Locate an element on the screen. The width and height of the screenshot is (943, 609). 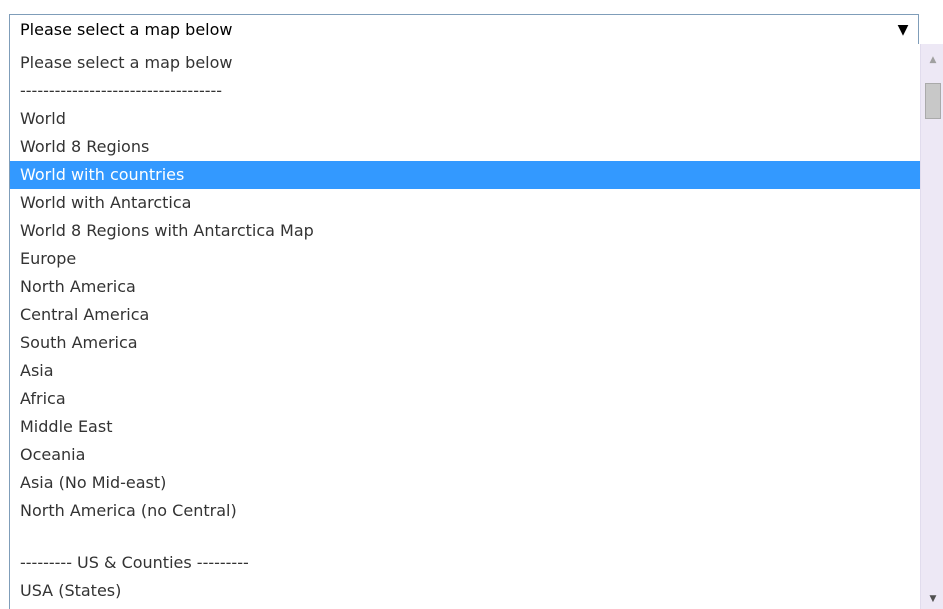
option-world: World is located at coordinates (465, 119).